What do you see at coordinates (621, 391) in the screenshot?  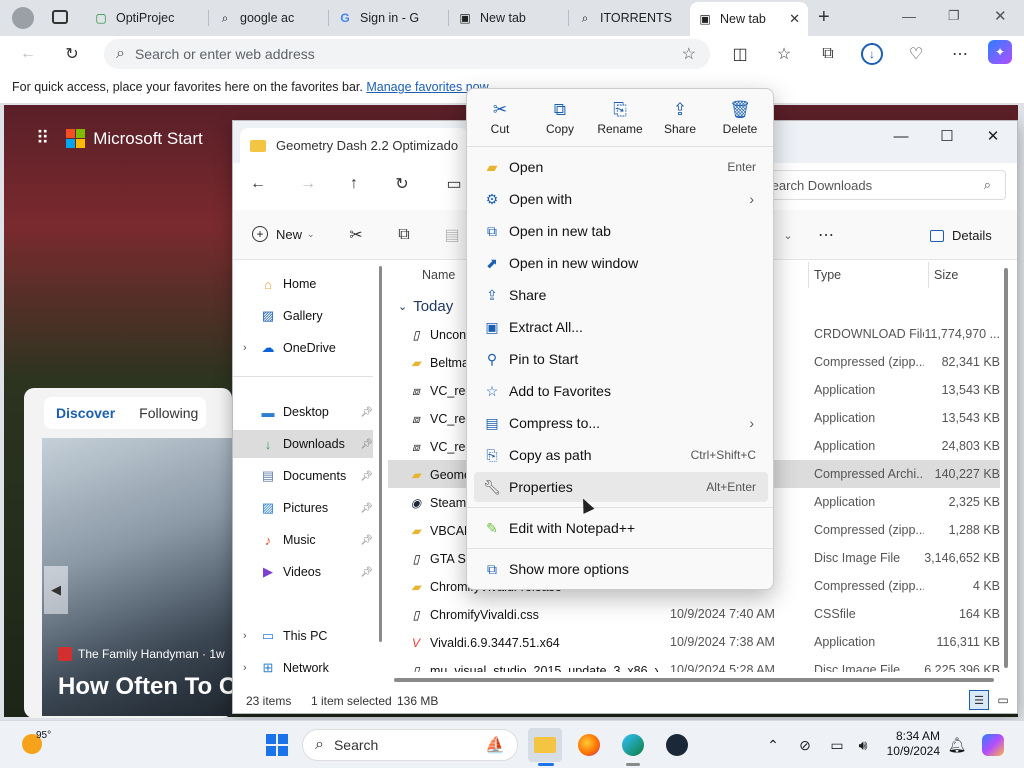 I see `menu-item-add-to-favorites: ☆ Add to Favorites` at bounding box center [621, 391].